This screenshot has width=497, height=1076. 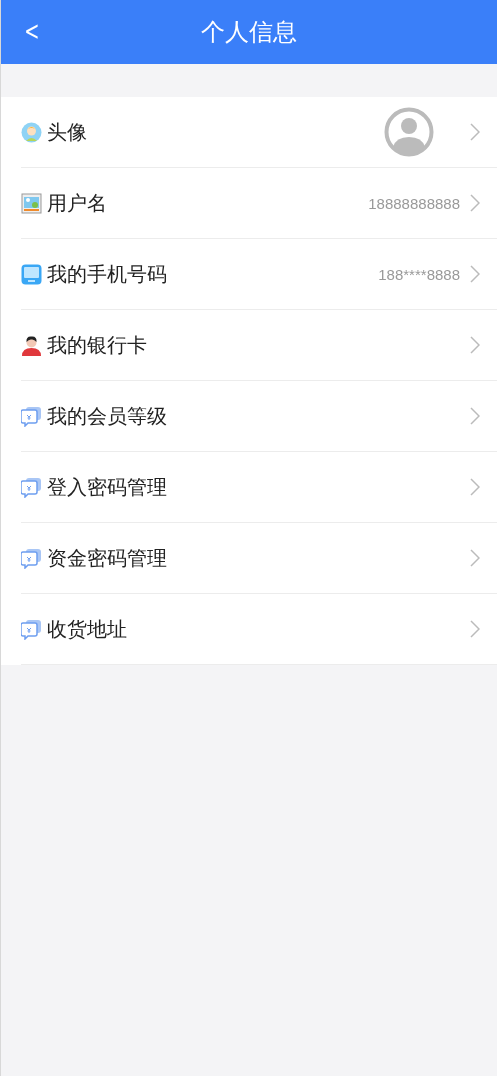 What do you see at coordinates (107, 558) in the screenshot?
I see `row-label: 资金密码管理` at bounding box center [107, 558].